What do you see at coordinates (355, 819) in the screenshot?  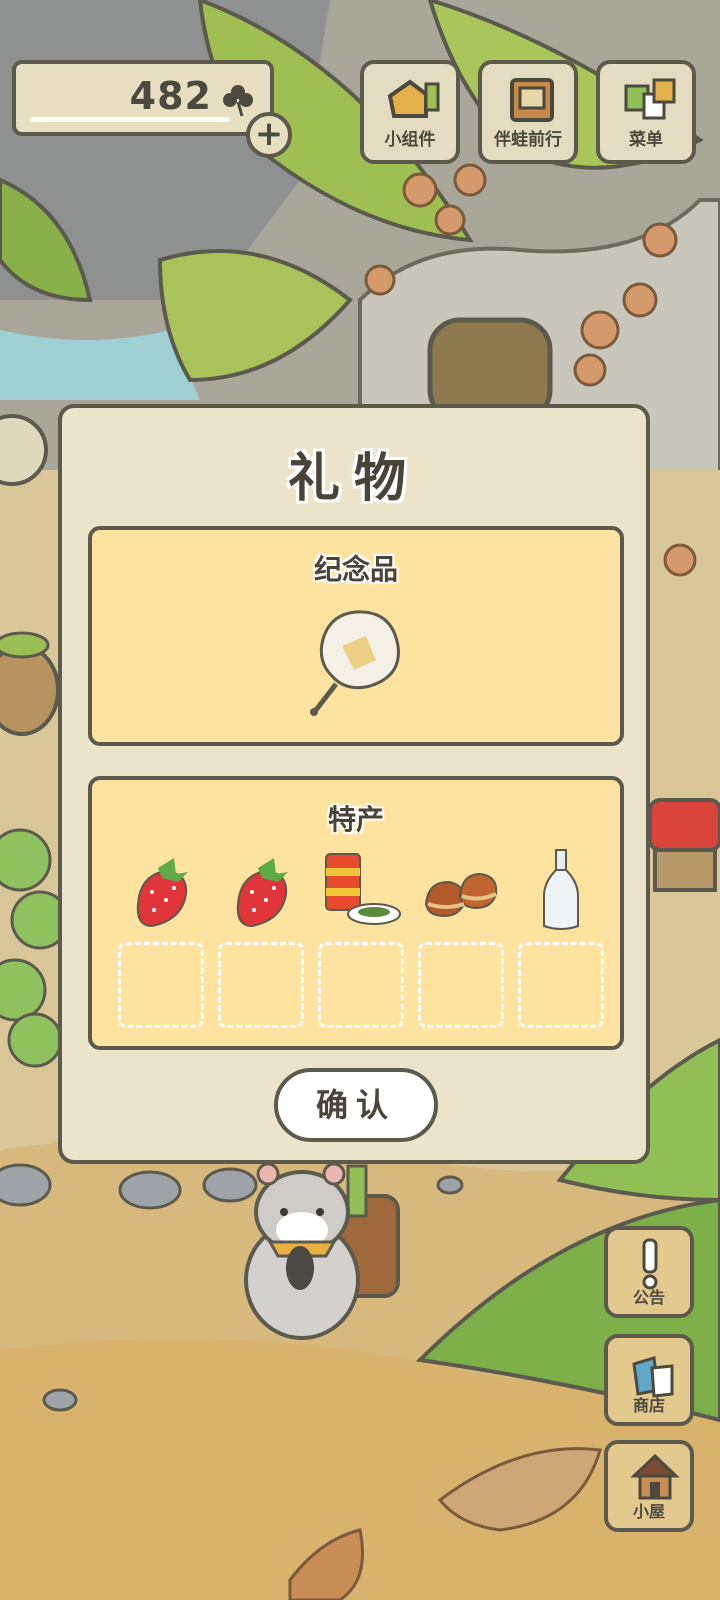 I see `specialty-section-title: 特产` at bounding box center [355, 819].